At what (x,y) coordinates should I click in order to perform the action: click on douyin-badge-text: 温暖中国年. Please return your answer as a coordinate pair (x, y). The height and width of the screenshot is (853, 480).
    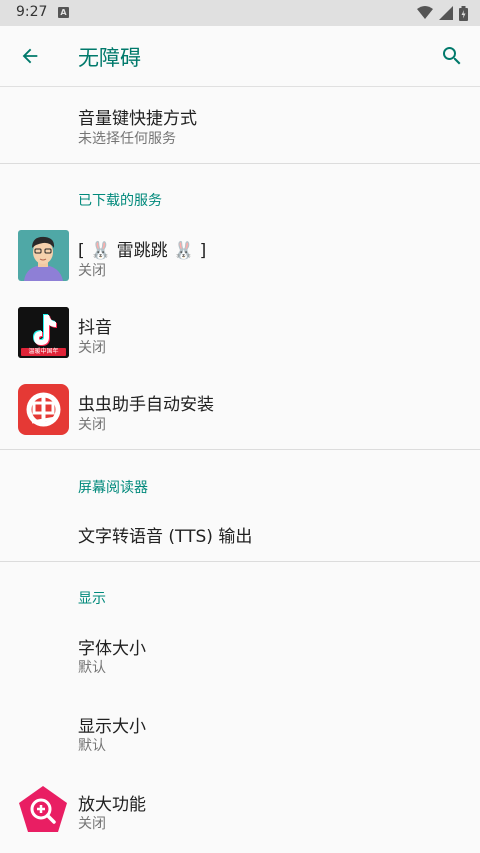
    Looking at the image, I should click on (43, 351).